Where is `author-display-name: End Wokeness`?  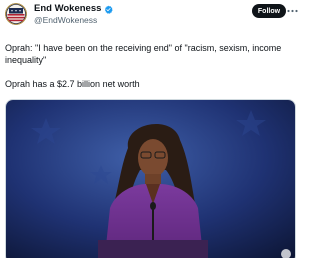
author-display-name: End Wokeness is located at coordinates (67, 8).